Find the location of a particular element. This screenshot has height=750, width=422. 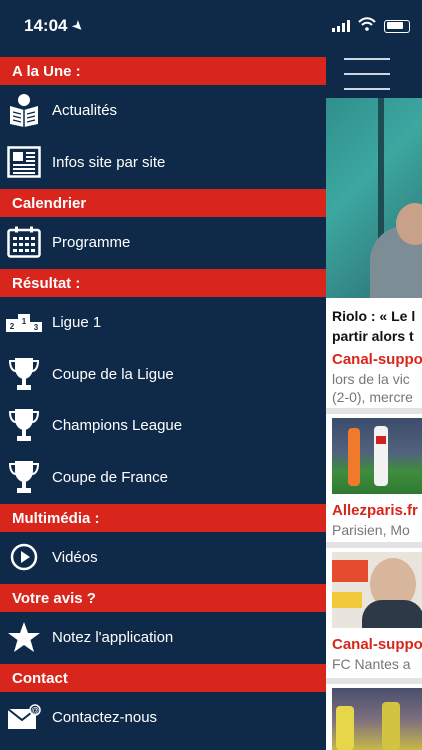

menu-item-coupe-de-la-ligue: Coupe de la Ligue is located at coordinates (163, 374).